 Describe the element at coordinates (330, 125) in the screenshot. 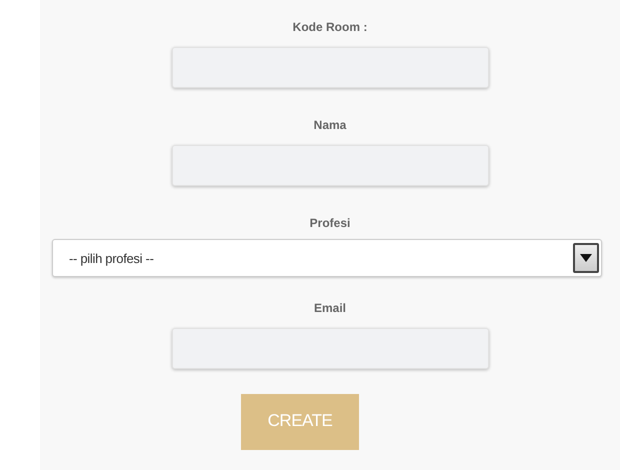

I see `field-label: Nama` at that location.